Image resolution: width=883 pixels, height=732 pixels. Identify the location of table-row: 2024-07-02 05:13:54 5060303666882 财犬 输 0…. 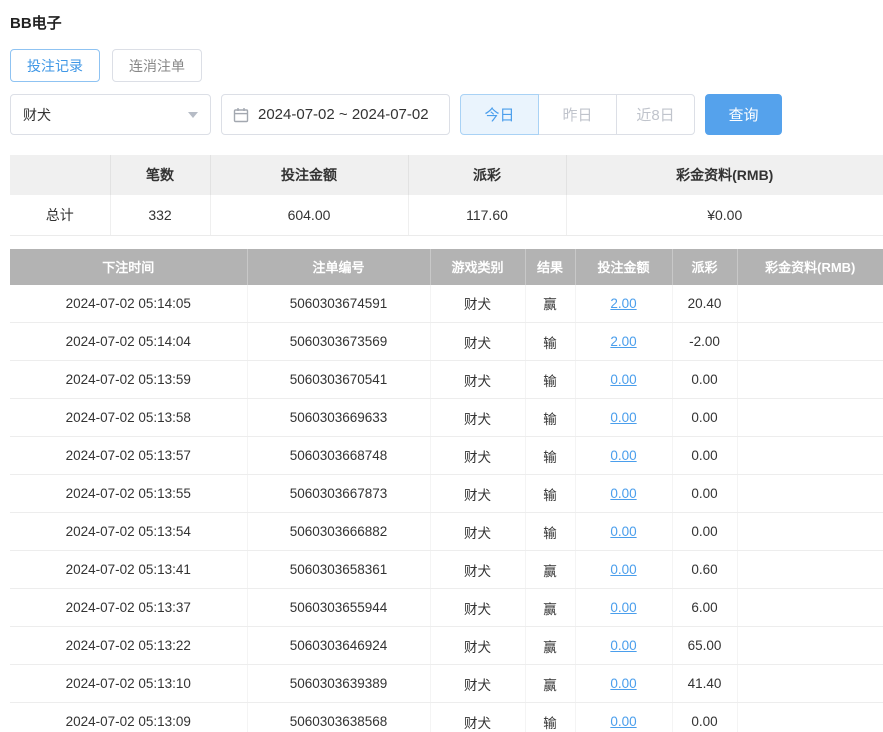
(446, 531).